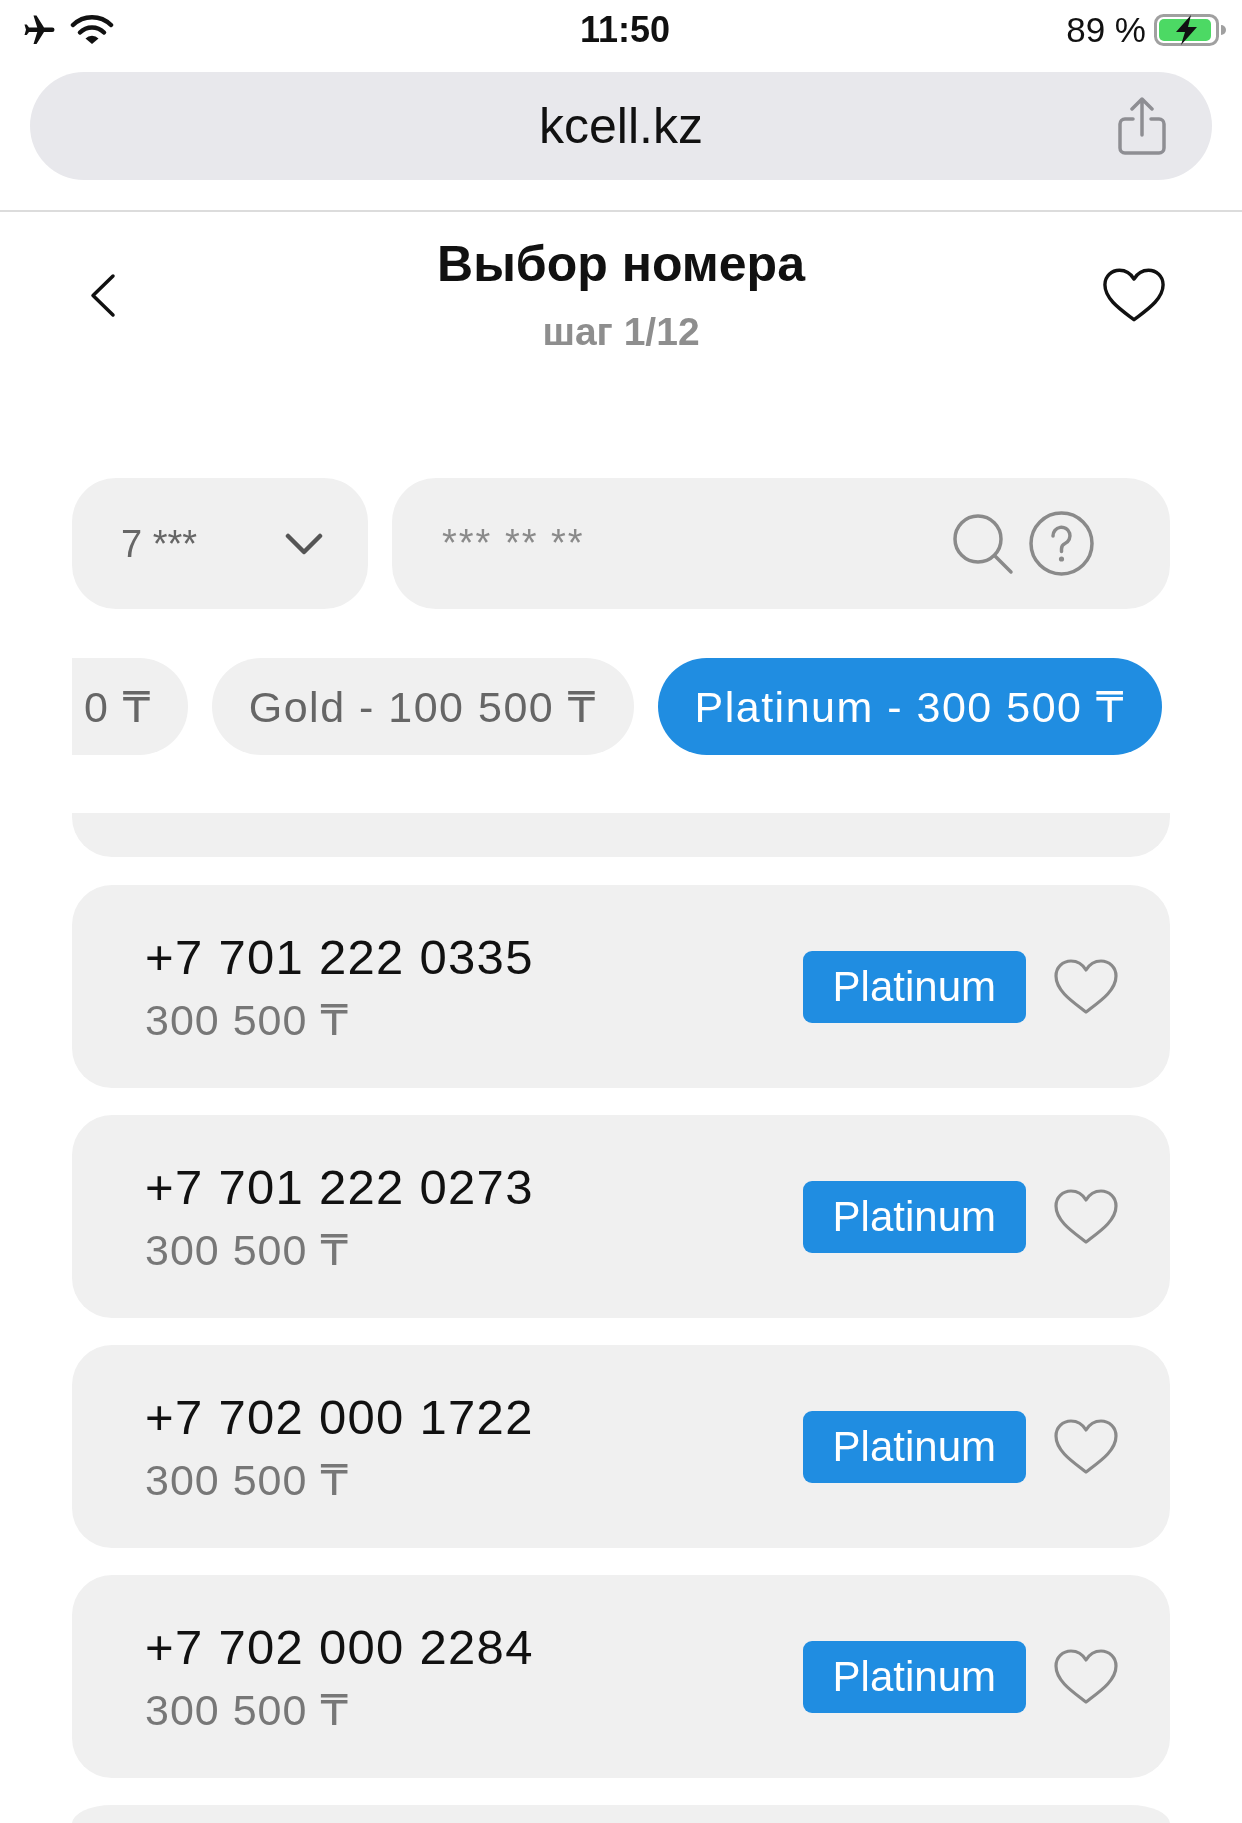 The width and height of the screenshot is (1242, 1823). Describe the element at coordinates (1190, 30) in the screenshot. I see `battery-icon` at that location.